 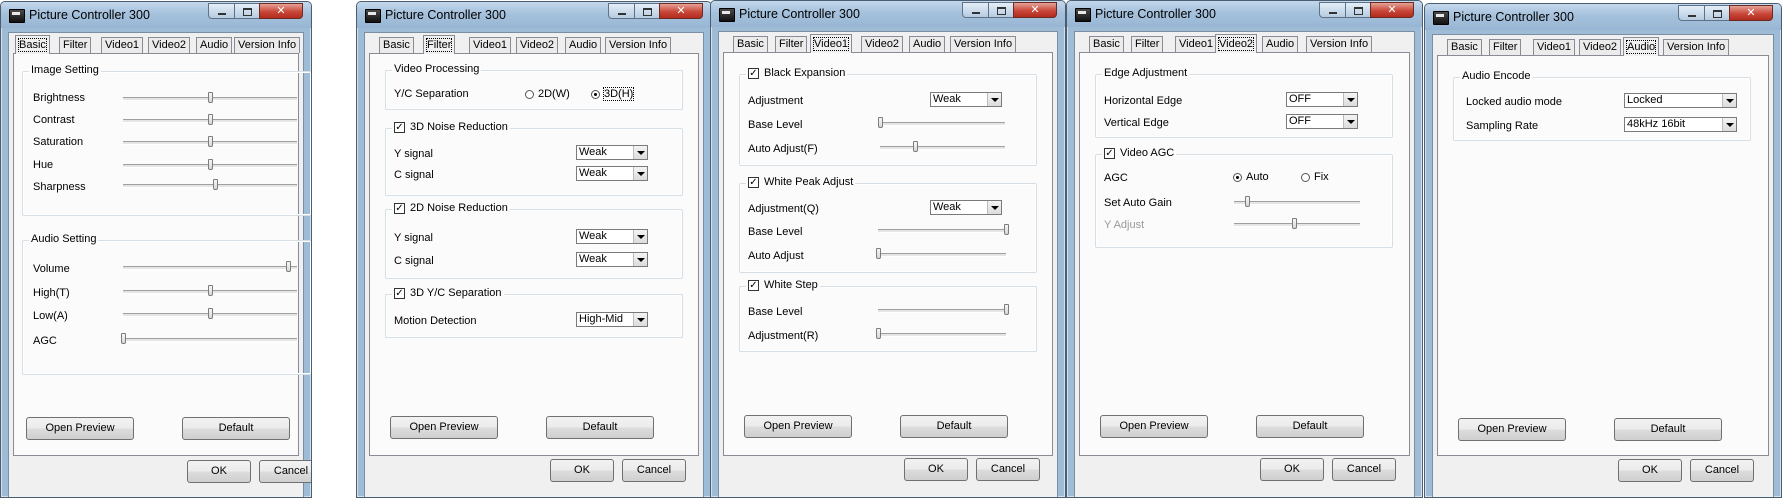 I want to click on group-title: ✓ 3D Noise Reduction, so click(x=451, y=127).